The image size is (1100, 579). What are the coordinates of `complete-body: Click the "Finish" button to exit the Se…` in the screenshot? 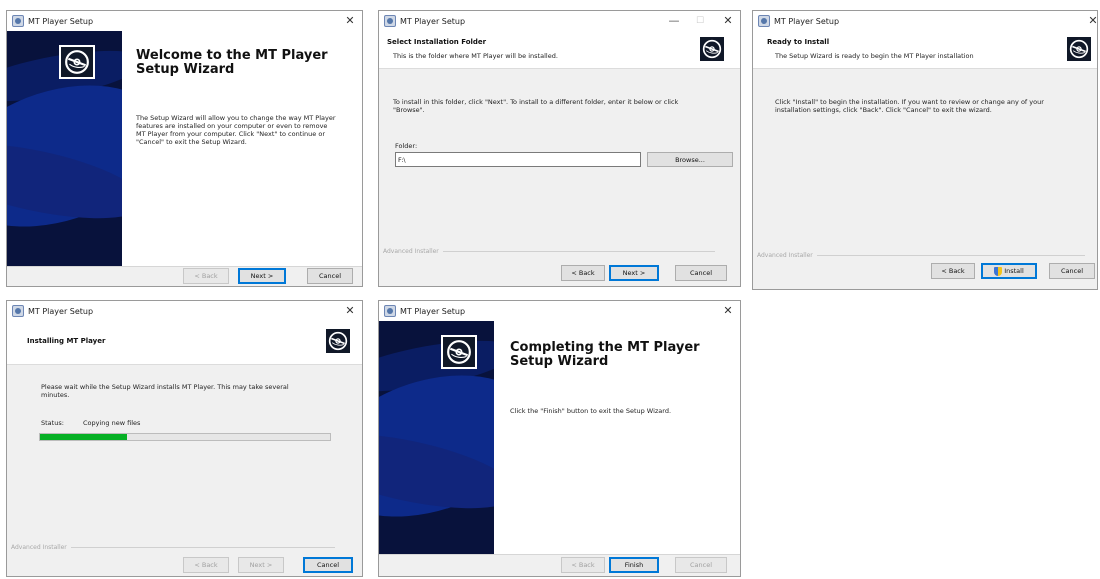 It's located at (591, 411).